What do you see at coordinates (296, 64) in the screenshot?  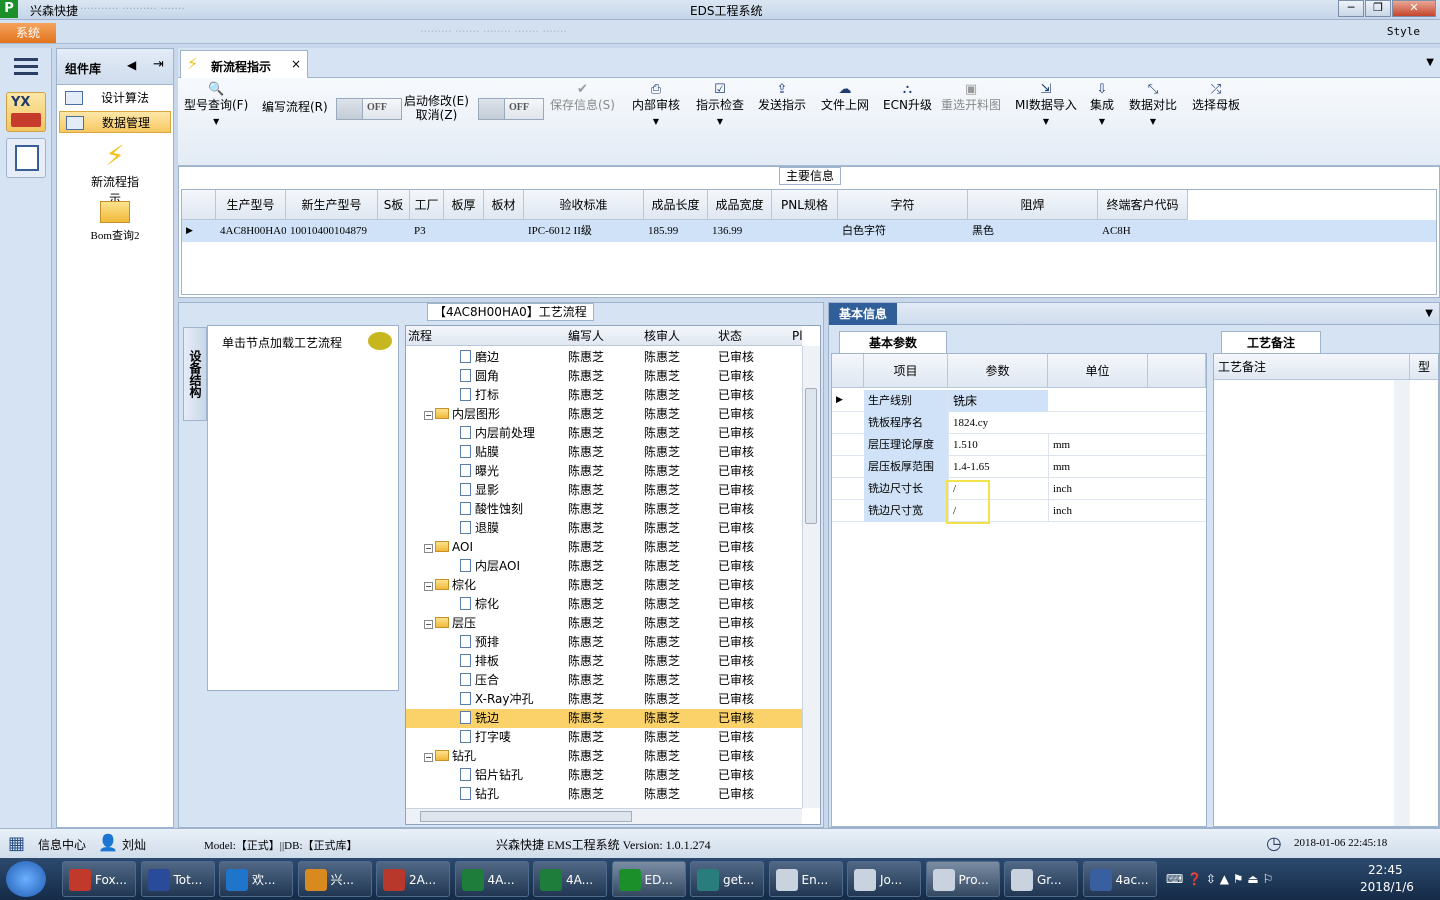 I see `tab-close-icon: ×` at bounding box center [296, 64].